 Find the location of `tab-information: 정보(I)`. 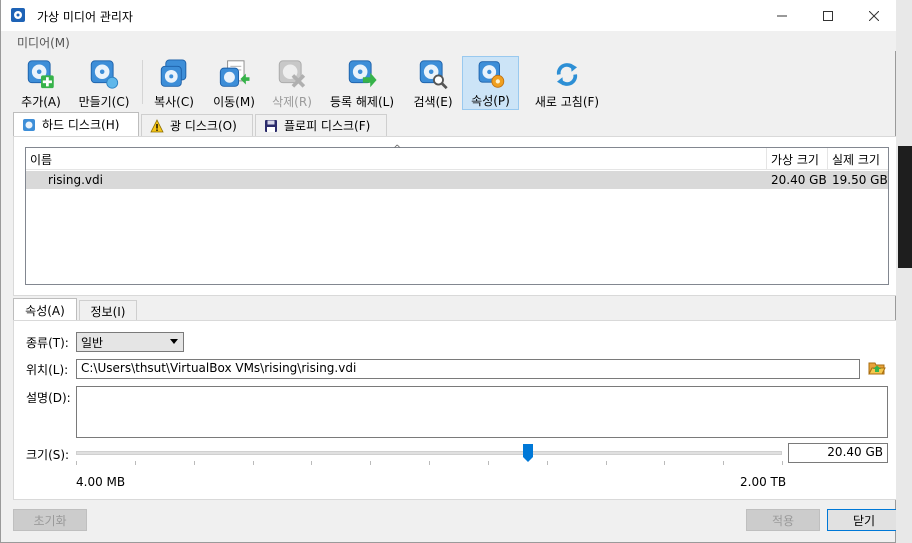

tab-information: 정보(I) is located at coordinates (108, 310).